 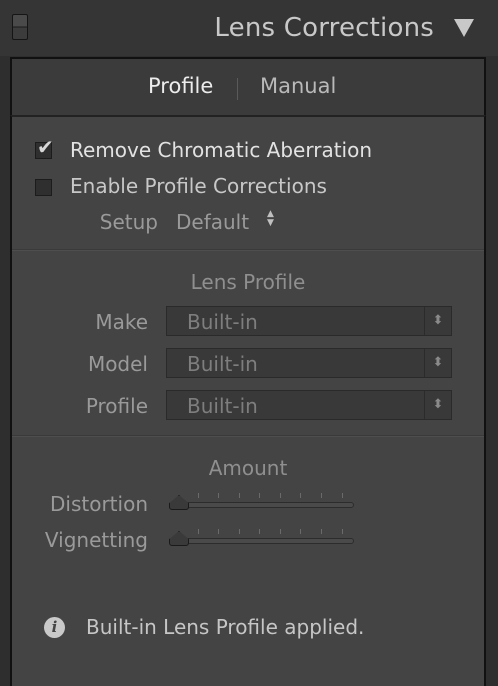 What do you see at coordinates (324, 28) in the screenshot?
I see `panel-title: Lens Corrections` at bounding box center [324, 28].